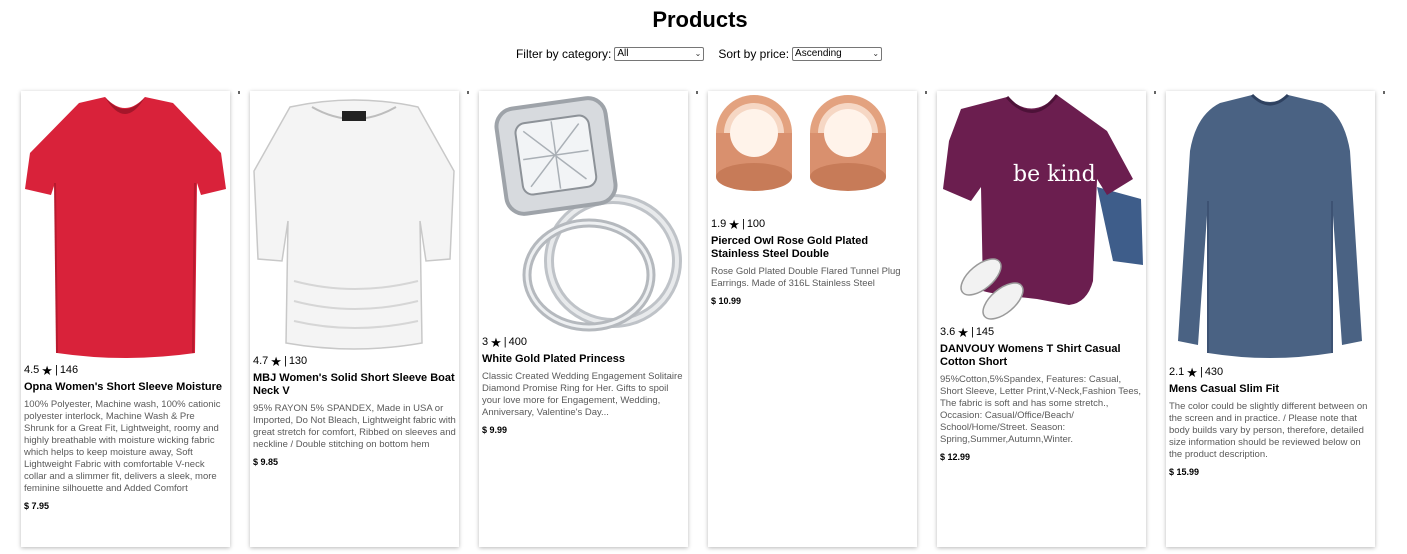 The image size is (1407, 554). What do you see at coordinates (818, 53) in the screenshot?
I see `sort-select-value: Ascending` at bounding box center [818, 53].